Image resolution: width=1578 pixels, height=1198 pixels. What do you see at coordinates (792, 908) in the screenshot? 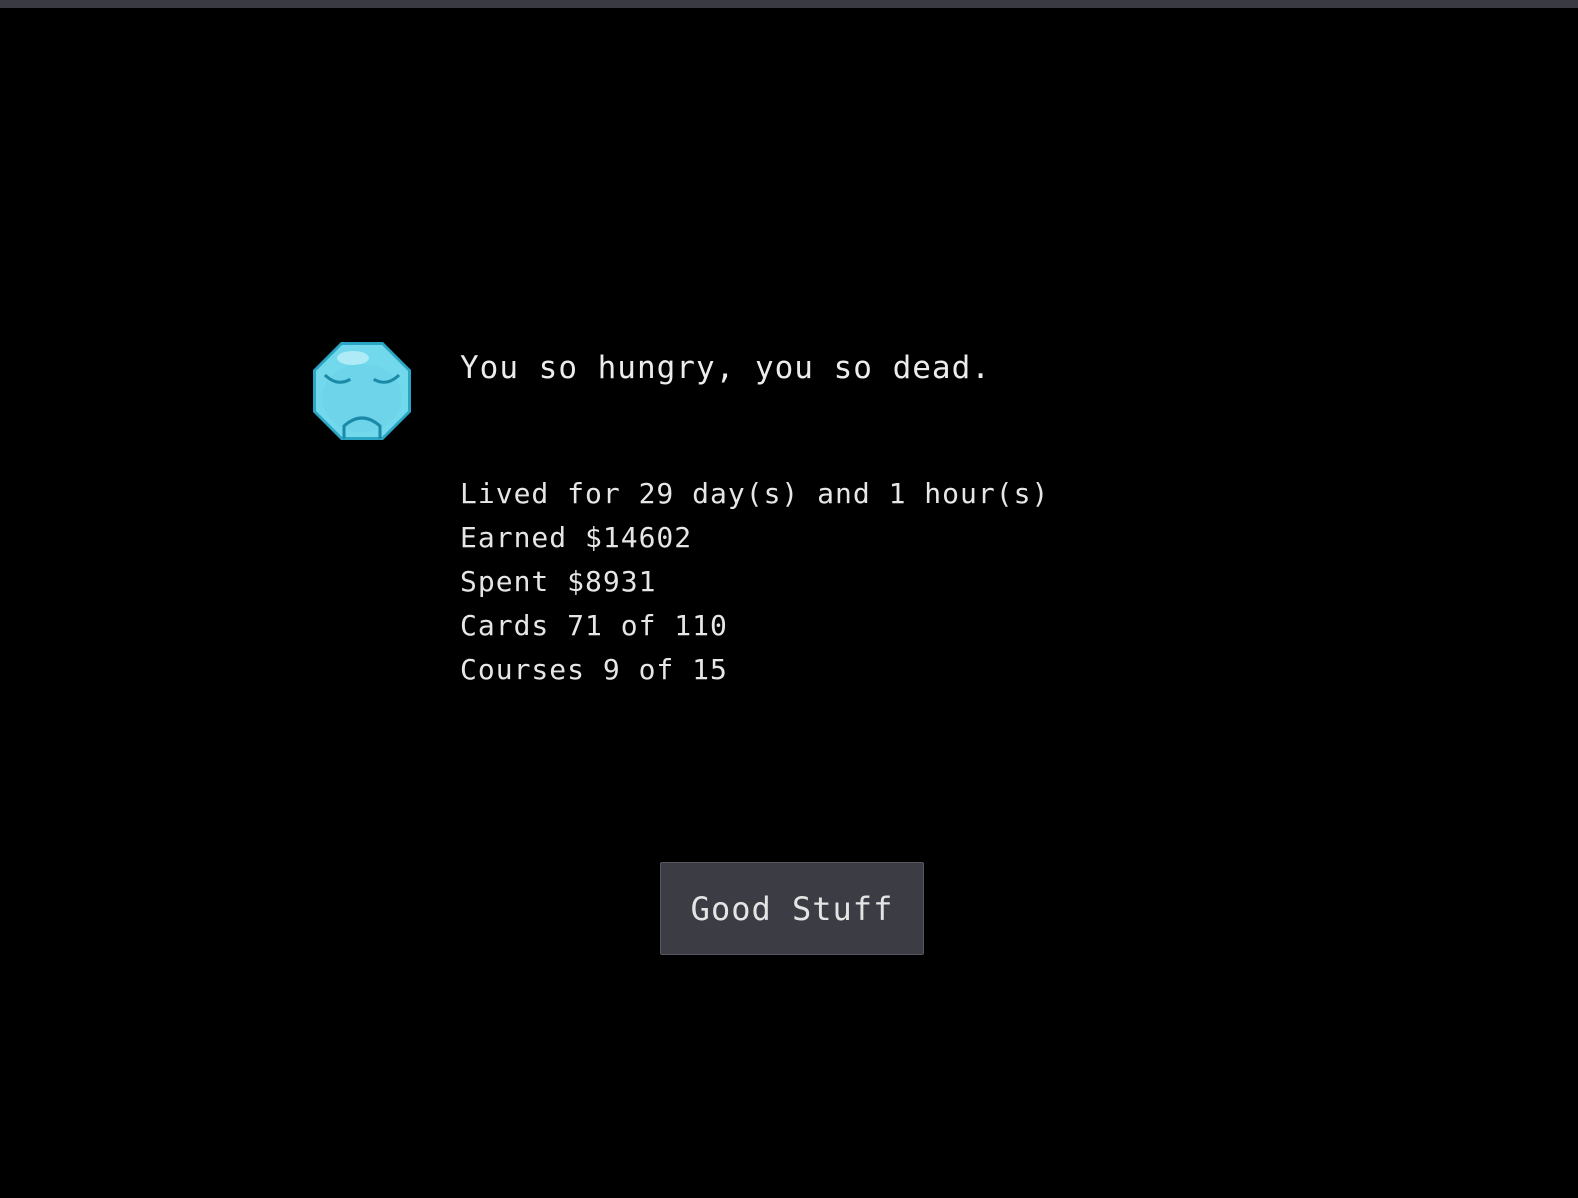
I see `good-stuff-button: Good Stuff` at bounding box center [792, 908].